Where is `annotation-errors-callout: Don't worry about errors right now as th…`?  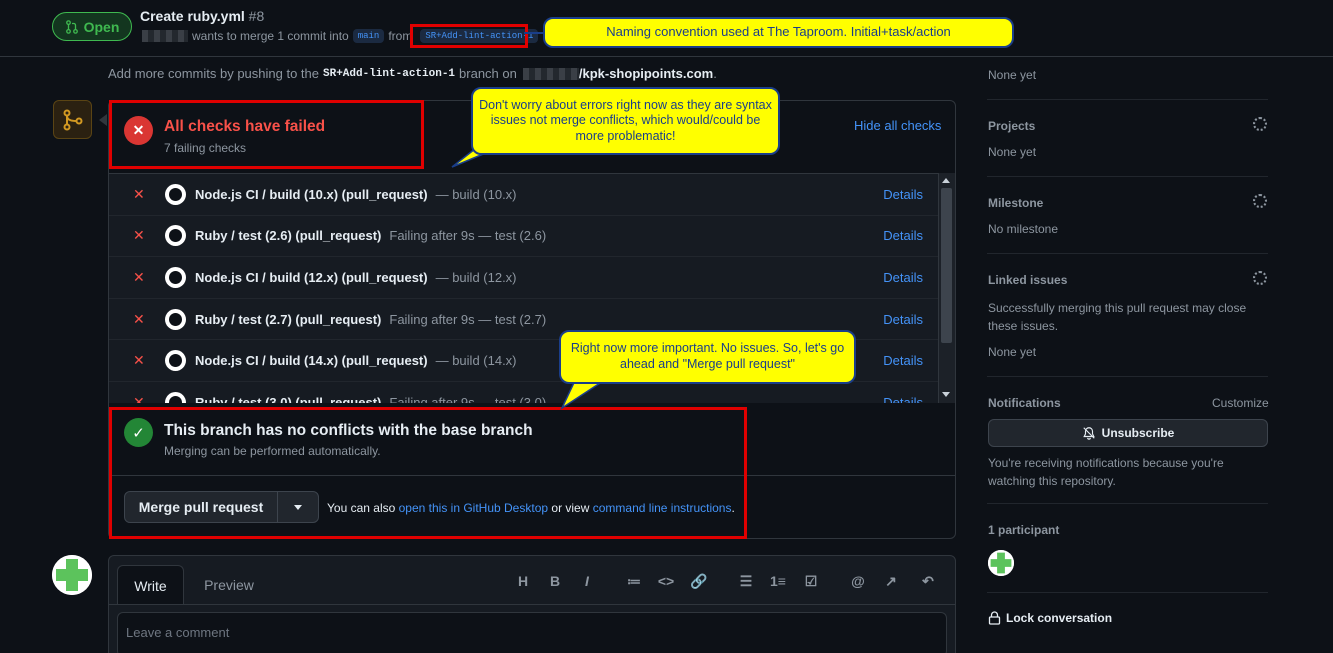 annotation-errors-callout: Don't worry about errors right now as th… is located at coordinates (625, 121).